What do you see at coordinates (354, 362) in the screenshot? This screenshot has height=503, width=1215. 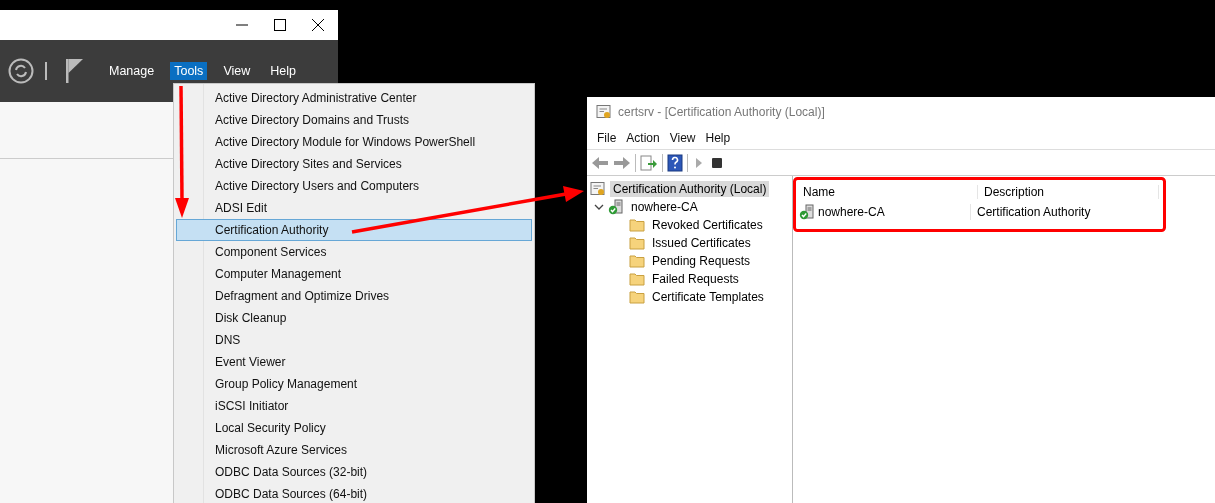 I see `menu-item: Event Viewer` at bounding box center [354, 362].